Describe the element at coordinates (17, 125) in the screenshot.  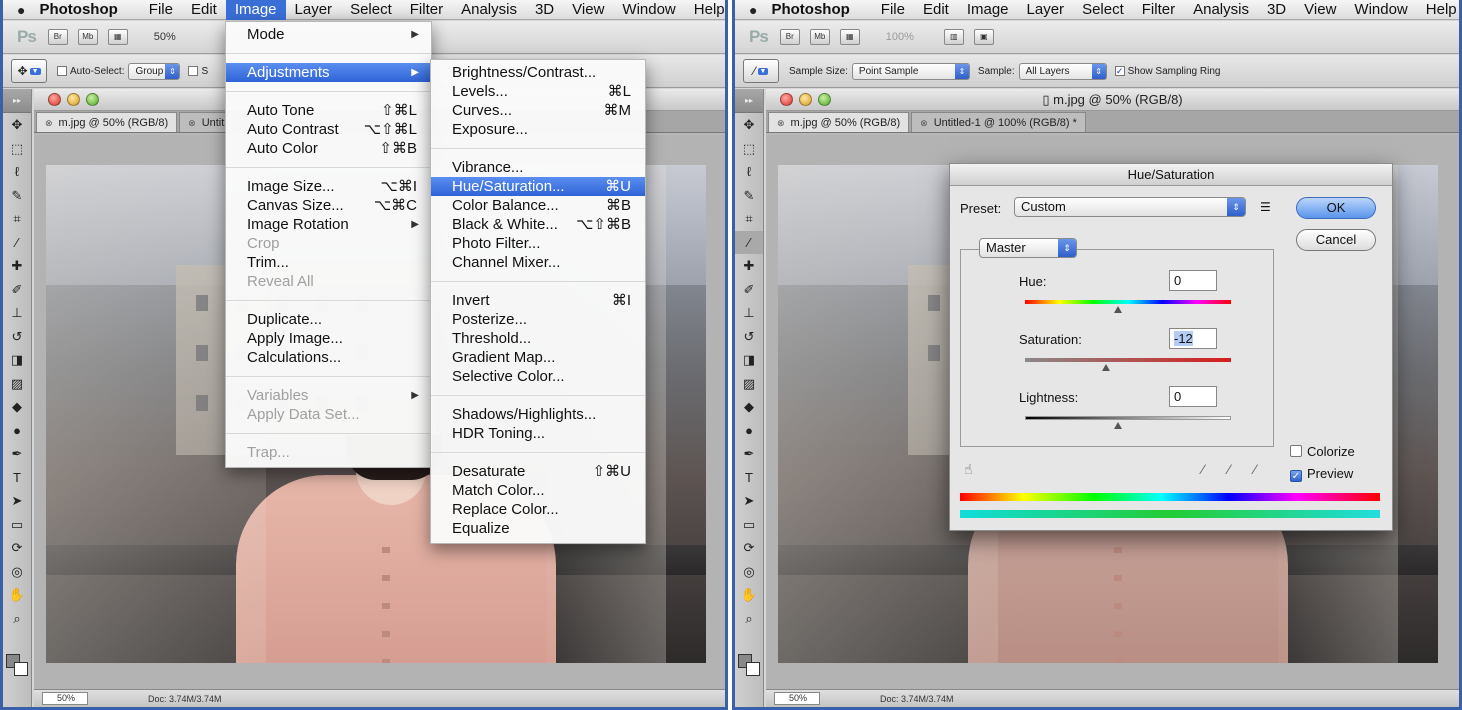
I see `move-tool-icon: ✥` at that location.